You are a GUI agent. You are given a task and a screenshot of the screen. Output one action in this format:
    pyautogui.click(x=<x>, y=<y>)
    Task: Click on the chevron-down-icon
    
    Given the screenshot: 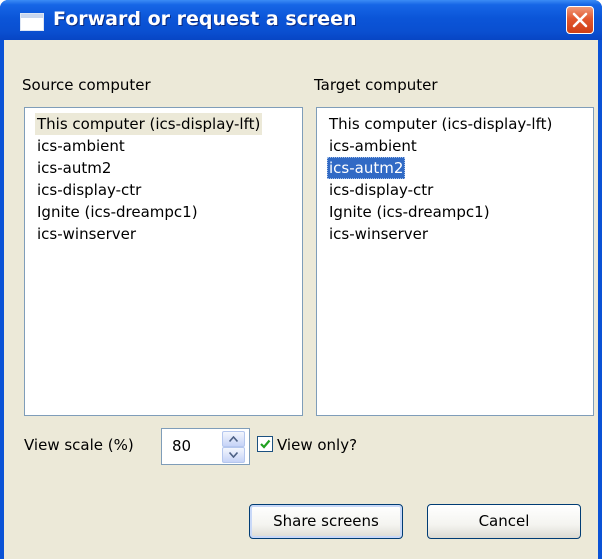 What is the action you would take?
    pyautogui.click(x=233, y=455)
    